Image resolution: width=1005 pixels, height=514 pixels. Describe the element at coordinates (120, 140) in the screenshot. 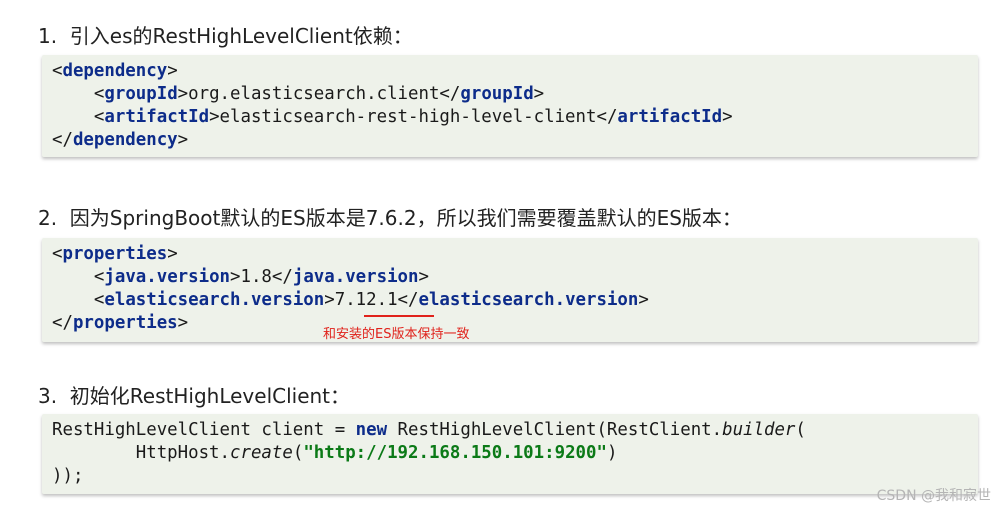

I see `code-line: </dependency>` at that location.